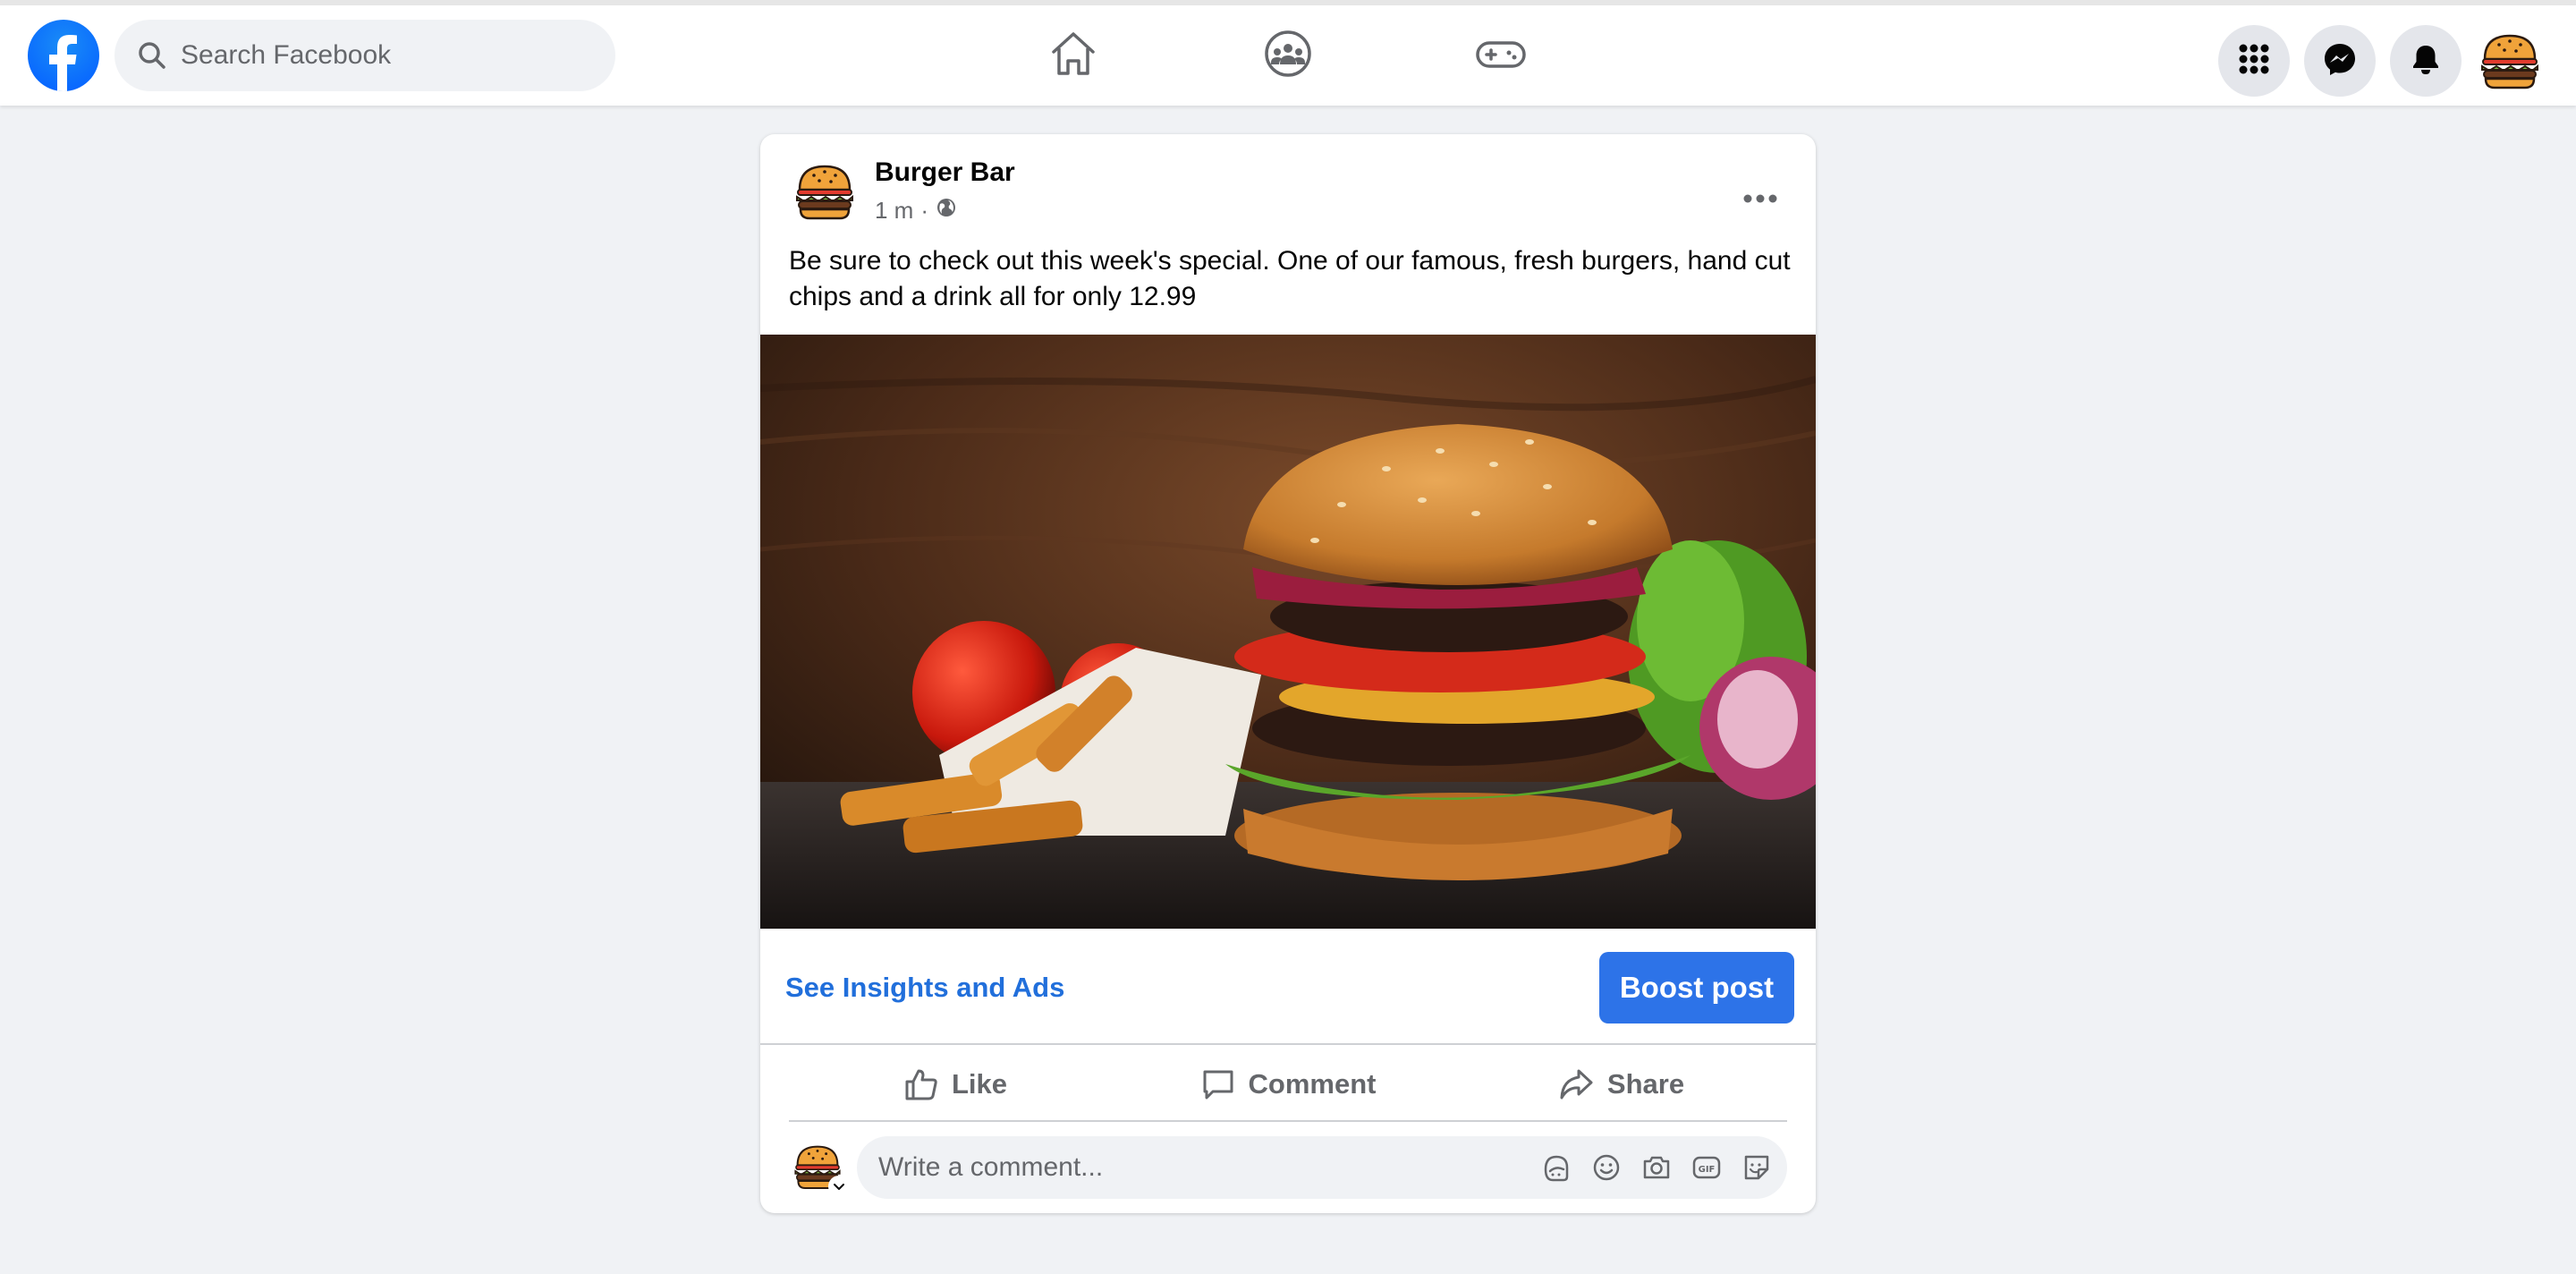 The image size is (2576, 1274). Describe the element at coordinates (946, 211) in the screenshot. I see `globe-icon` at that location.